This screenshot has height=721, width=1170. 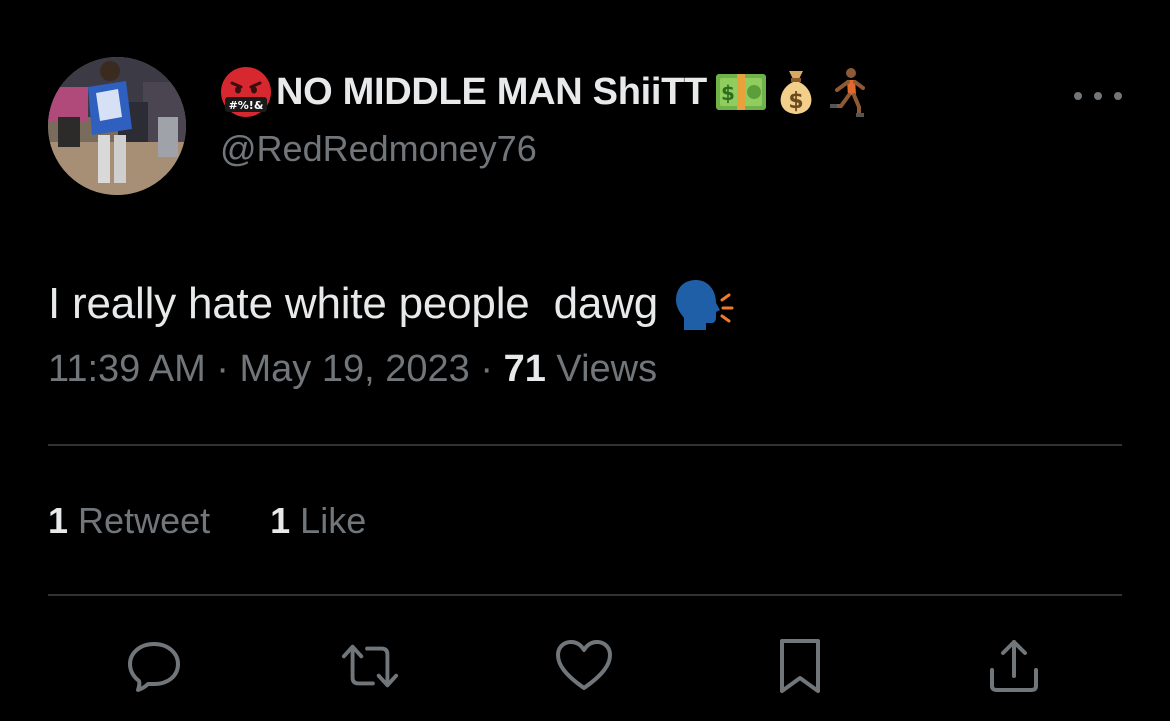 What do you see at coordinates (741, 92) in the screenshot?
I see `dollar-banknote-icon: $` at bounding box center [741, 92].